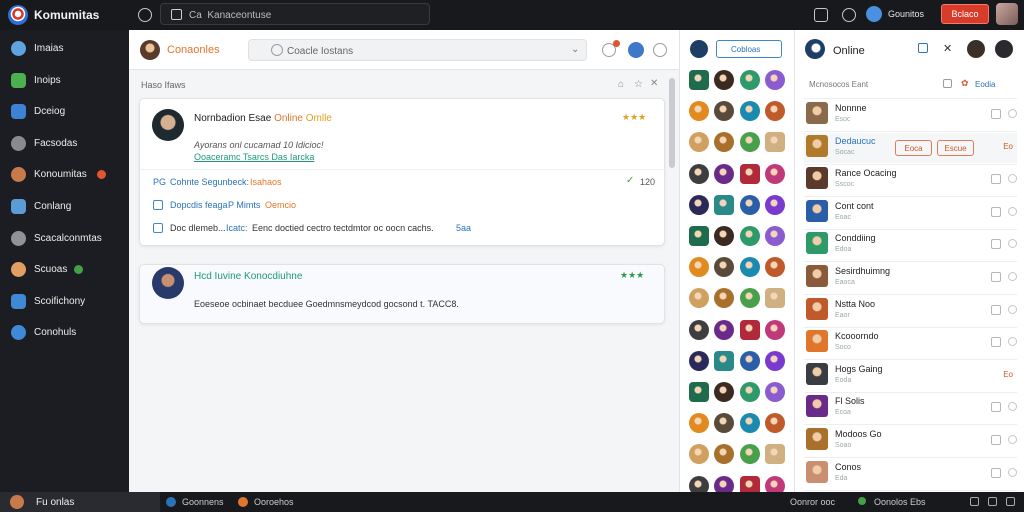 The image size is (1024, 512). What do you see at coordinates (64, 81) in the screenshot?
I see `sidebar-item: Inoips` at bounding box center [64, 81].